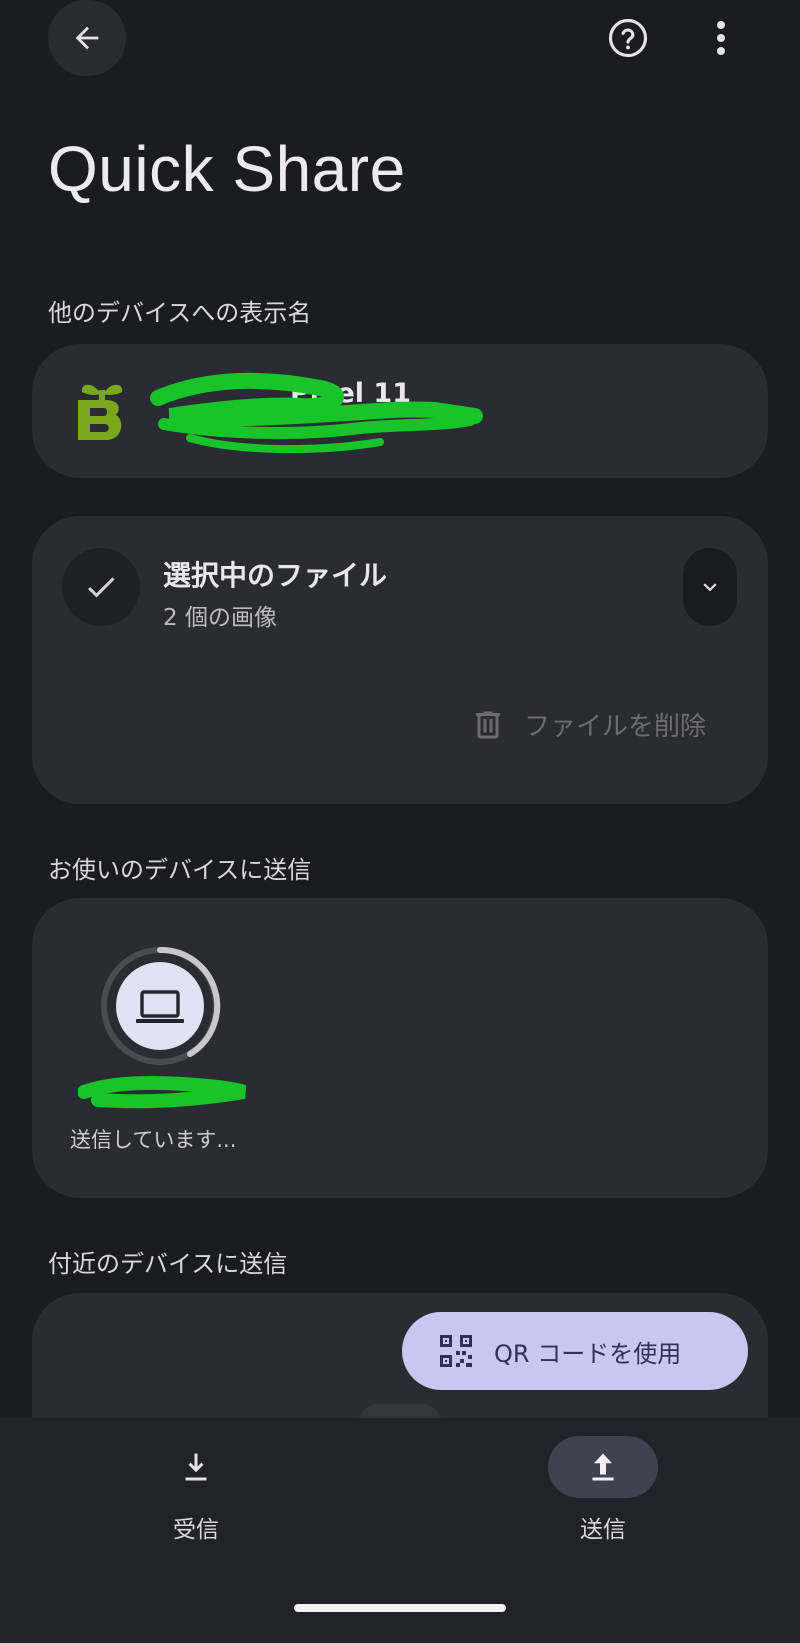  What do you see at coordinates (316, 413) in the screenshot?
I see `redaction-scribble` at bounding box center [316, 413].